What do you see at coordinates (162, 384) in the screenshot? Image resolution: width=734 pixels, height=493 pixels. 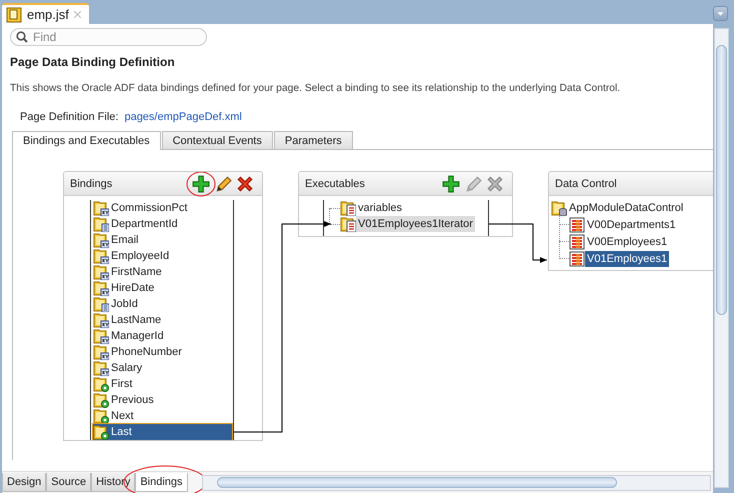 I see `binding-item: First` at bounding box center [162, 384].